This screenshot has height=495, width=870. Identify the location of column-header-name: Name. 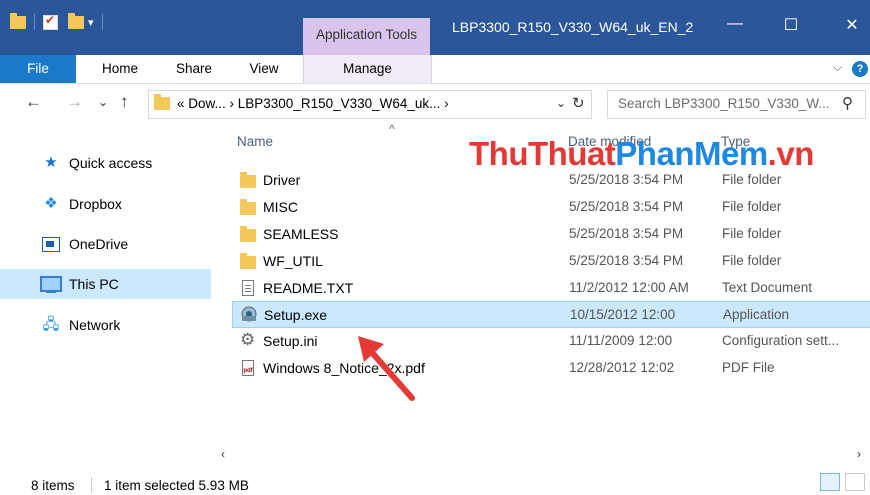
(255, 141).